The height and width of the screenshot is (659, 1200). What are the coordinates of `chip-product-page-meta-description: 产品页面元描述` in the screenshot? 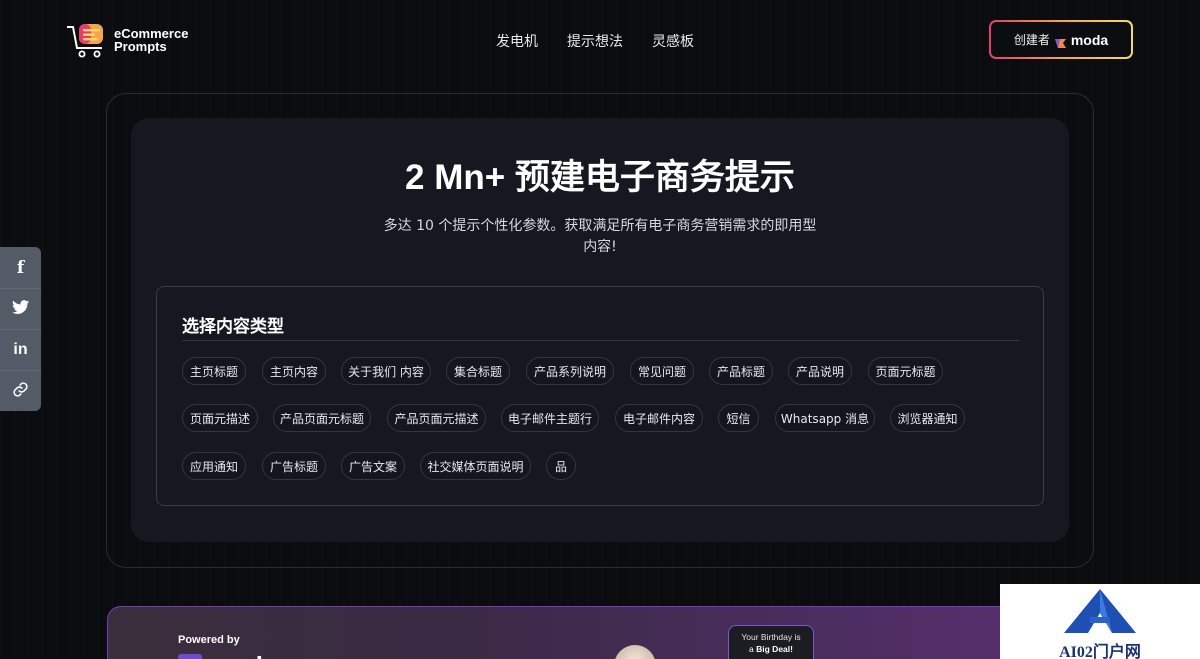 It's located at (436, 418).